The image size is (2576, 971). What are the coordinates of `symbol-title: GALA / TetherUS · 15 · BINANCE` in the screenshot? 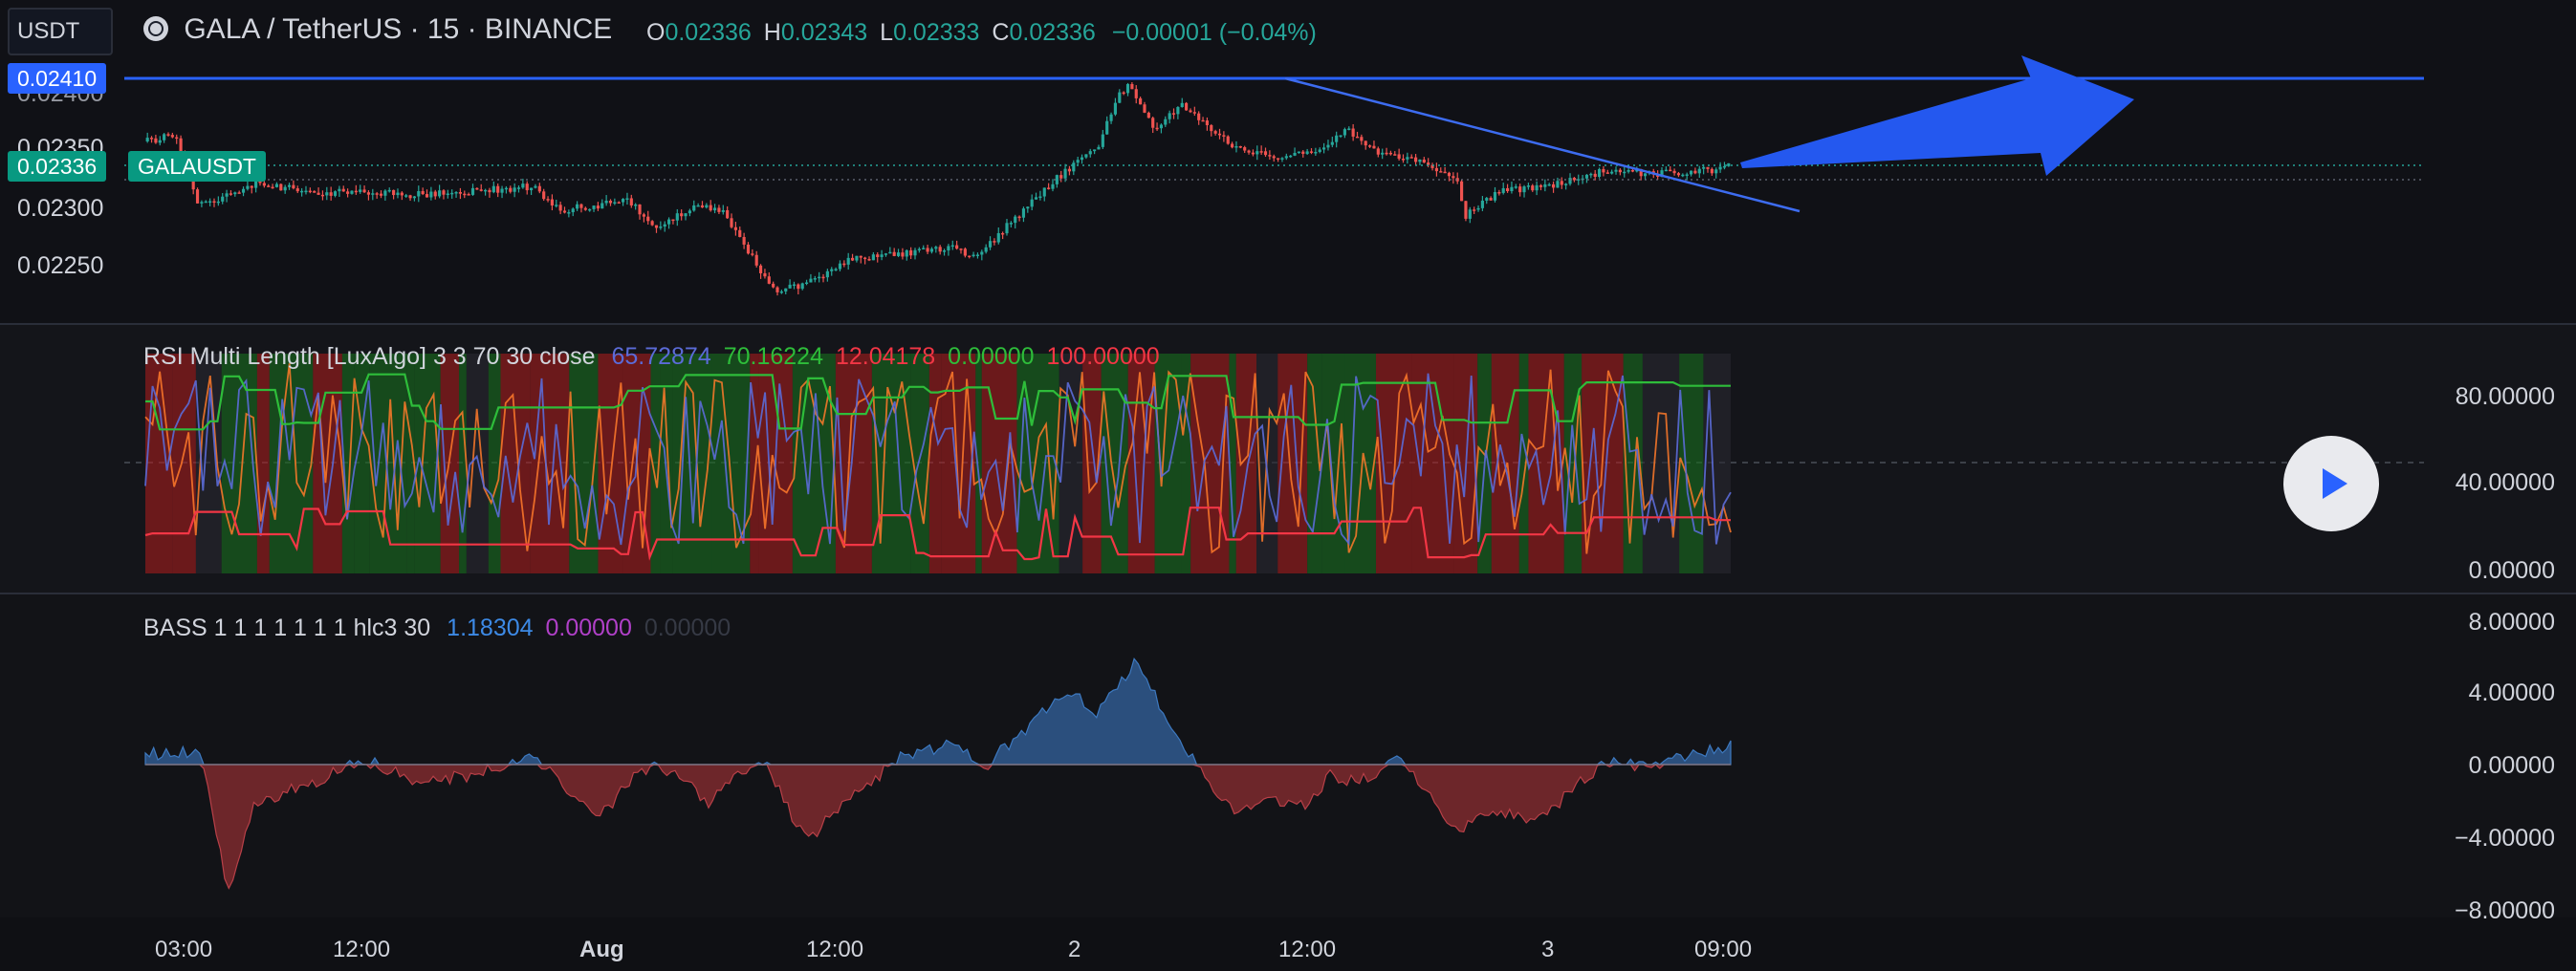 It's located at (377, 29).